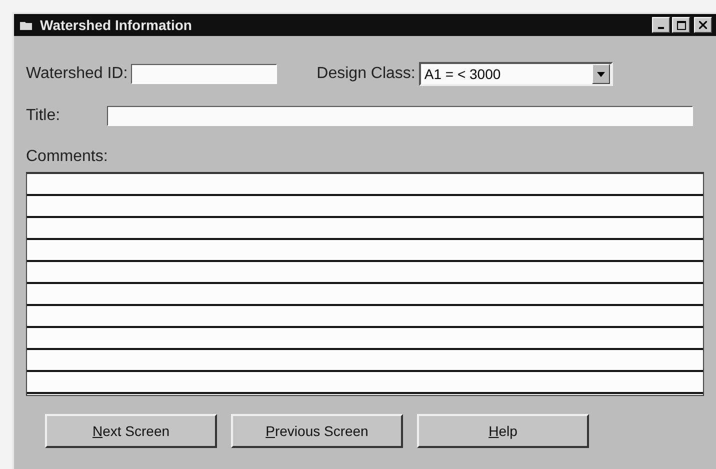 The image size is (716, 469). Describe the element at coordinates (116, 25) in the screenshot. I see `window-title: Watershed Information` at that location.